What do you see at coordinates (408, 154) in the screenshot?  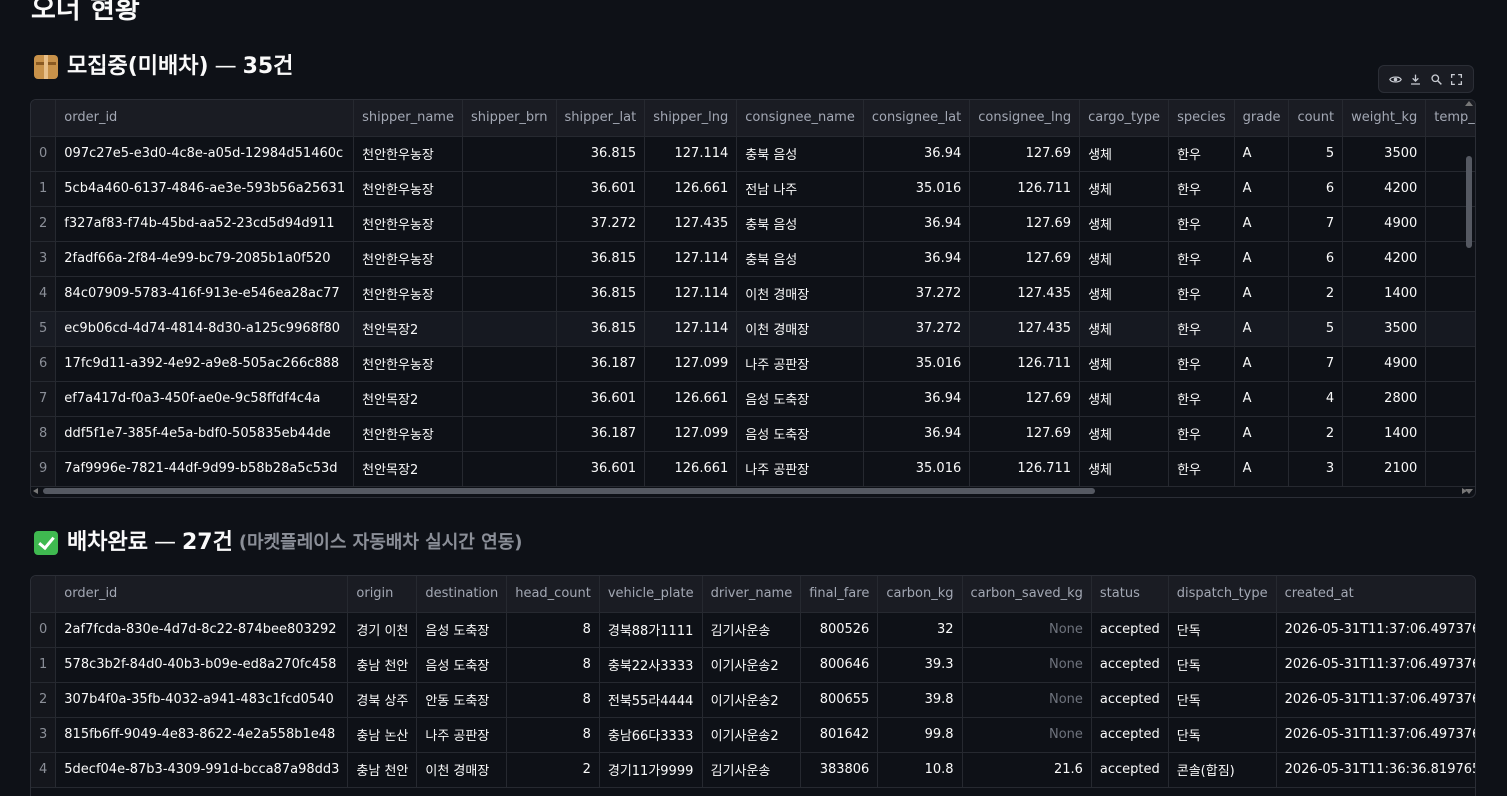 I see `cell-shipper-name: 천안한우농장` at bounding box center [408, 154].